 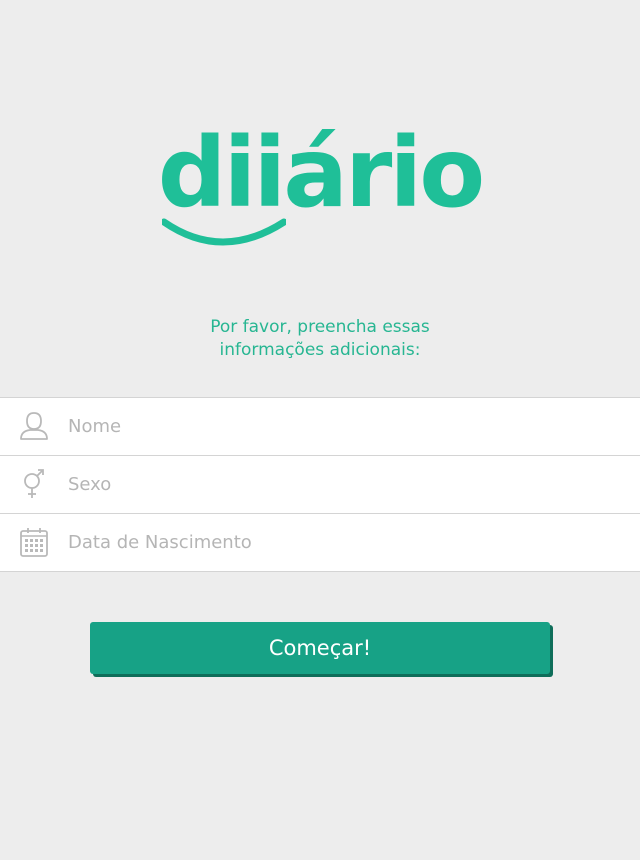 What do you see at coordinates (348, 426) in the screenshot?
I see `name-input` at bounding box center [348, 426].